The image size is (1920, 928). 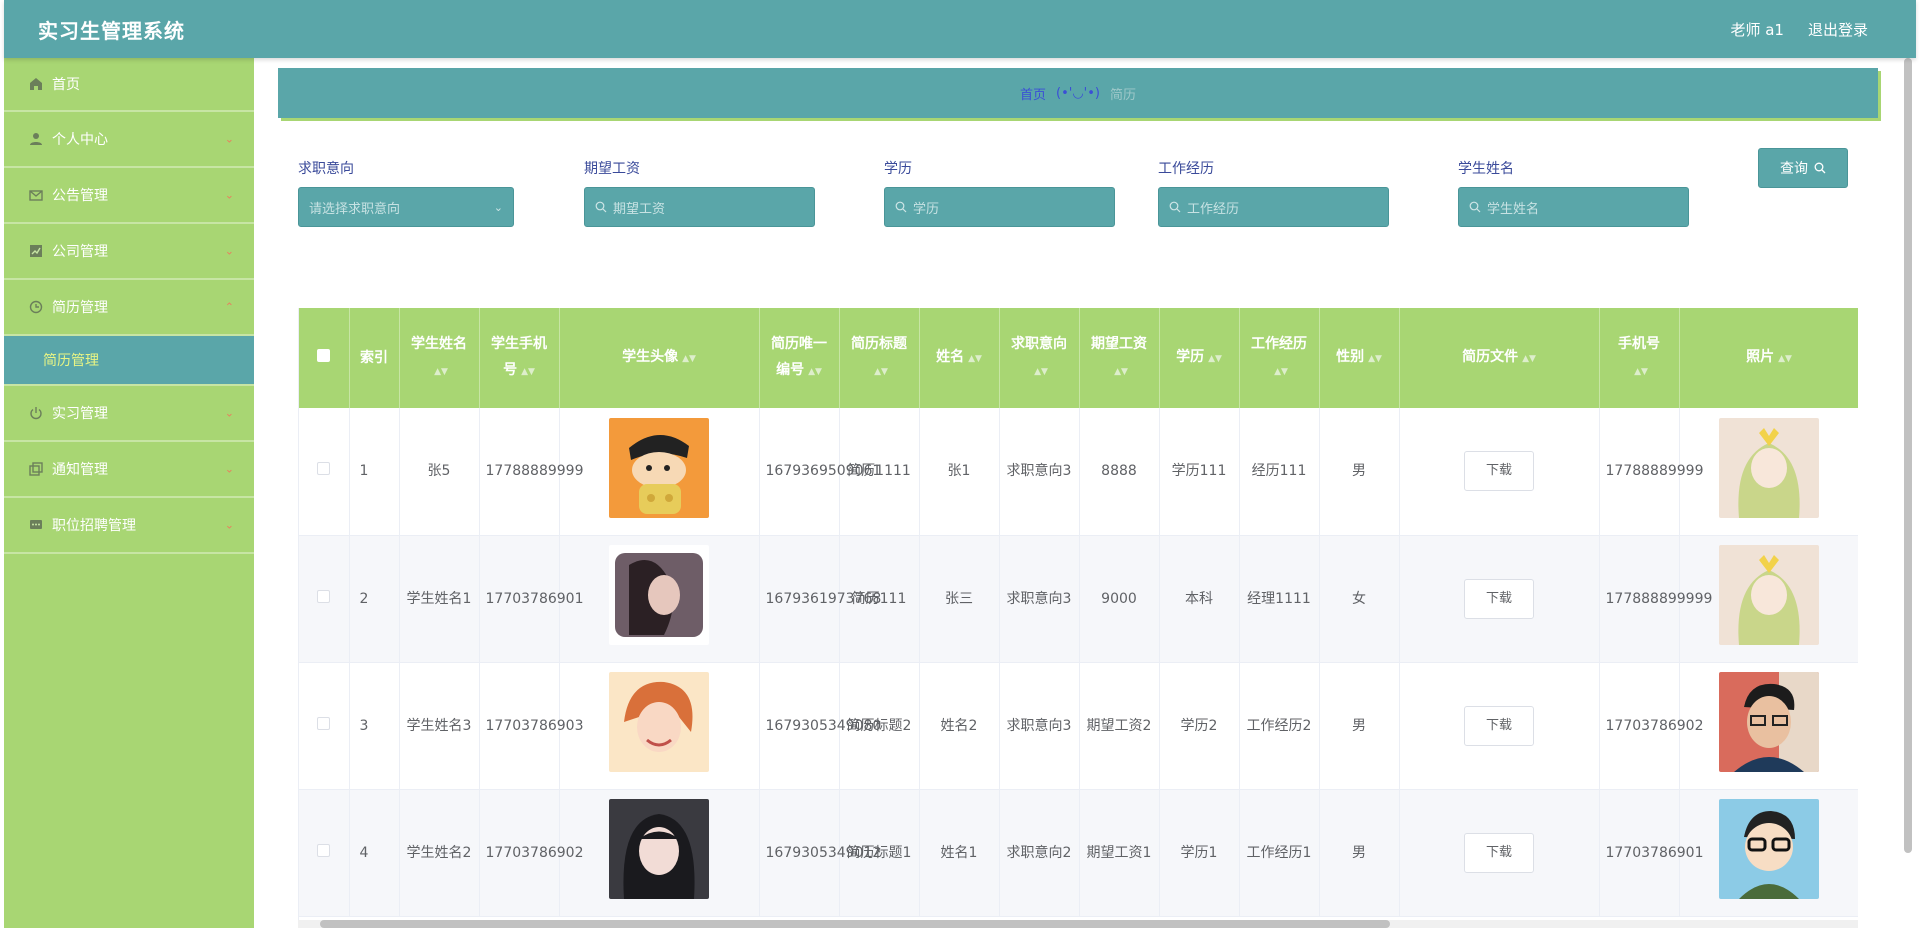 I want to click on sidebar-item-label: 个人中心, so click(x=80, y=140).